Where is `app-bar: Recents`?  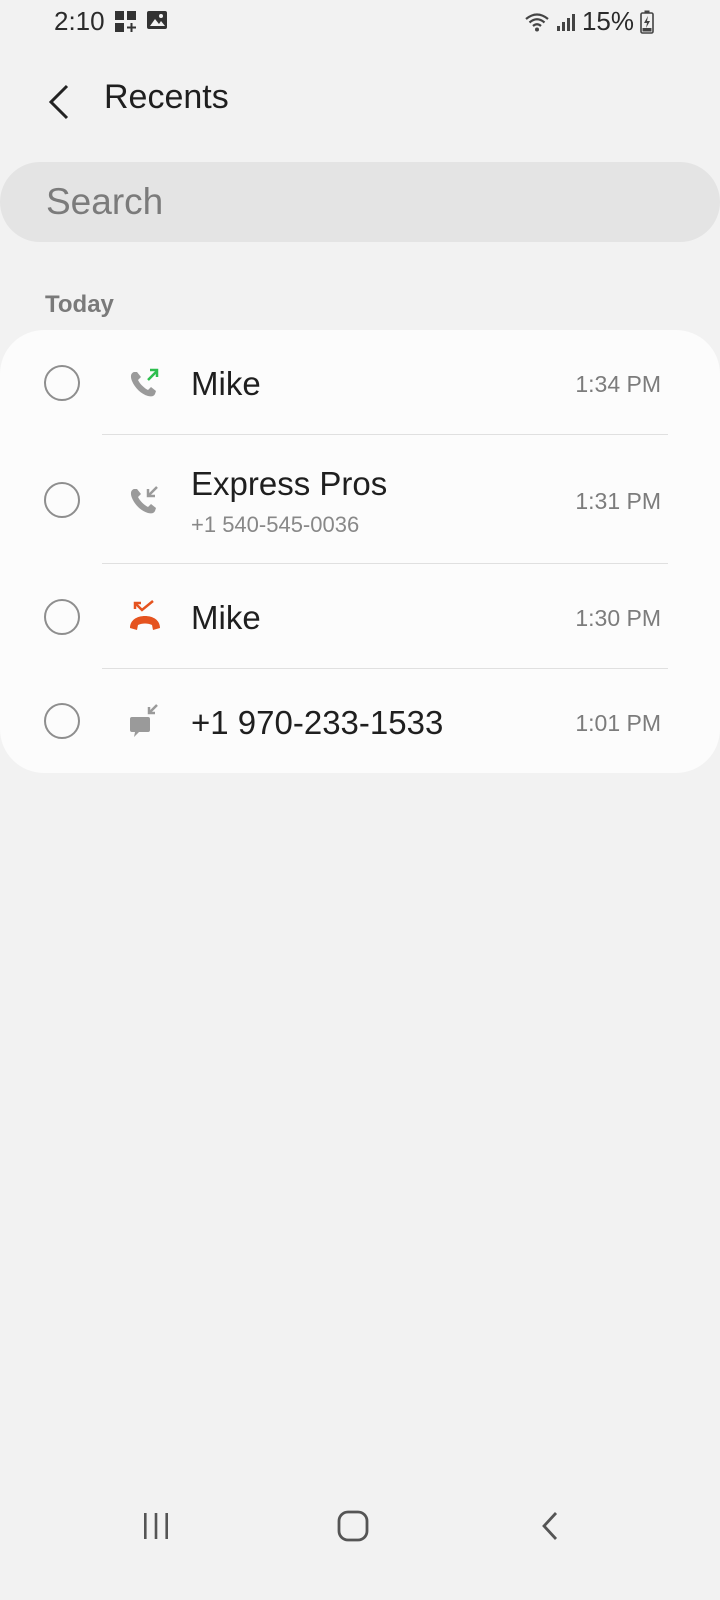
app-bar: Recents is located at coordinates (360, 100).